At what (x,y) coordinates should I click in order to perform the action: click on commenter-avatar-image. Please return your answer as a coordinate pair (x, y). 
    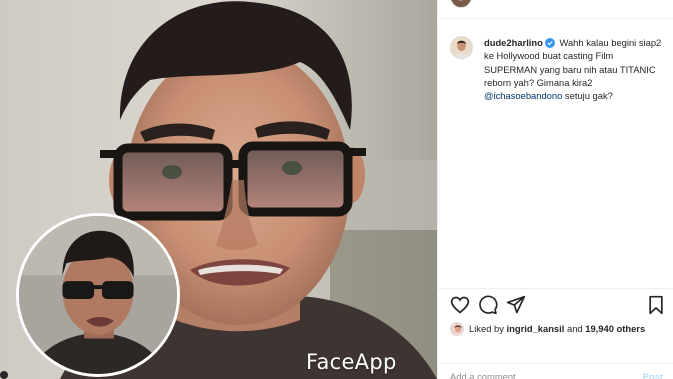
    Looking at the image, I should click on (461, 47).